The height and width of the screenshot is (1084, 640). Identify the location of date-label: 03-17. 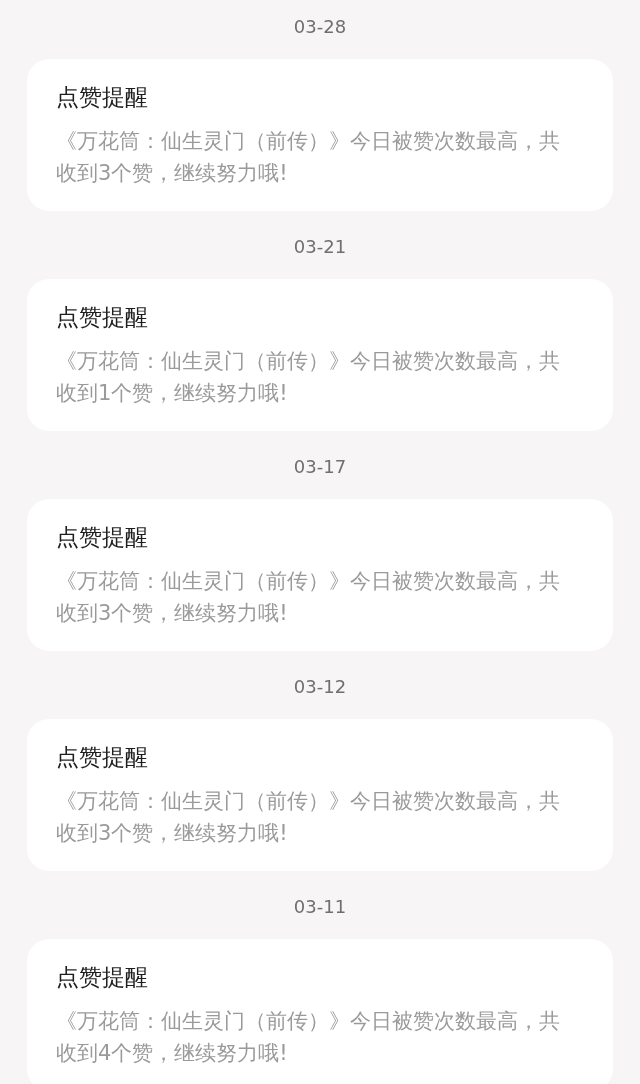
(320, 467).